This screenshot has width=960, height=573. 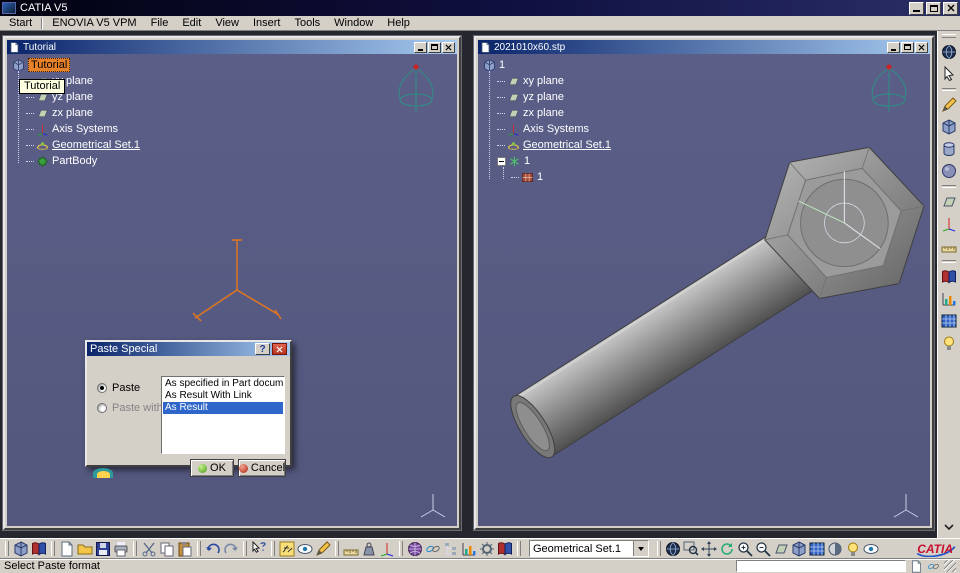 What do you see at coordinates (212, 468) in the screenshot?
I see `ok-button: OK` at bounding box center [212, 468].